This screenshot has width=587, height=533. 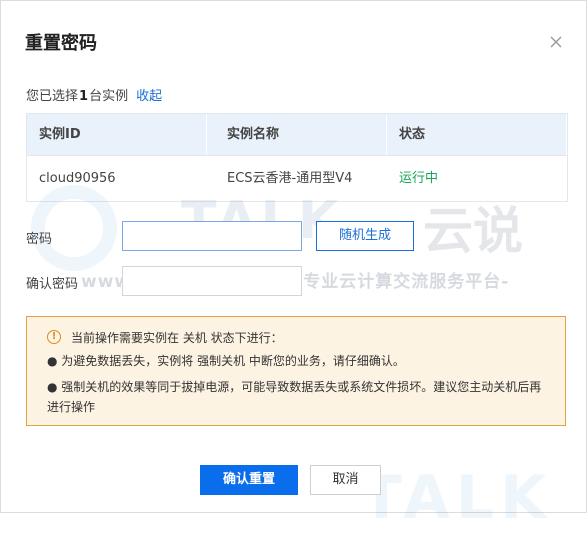 I want to click on selection-prefix: 您已选择, so click(x=52, y=96).